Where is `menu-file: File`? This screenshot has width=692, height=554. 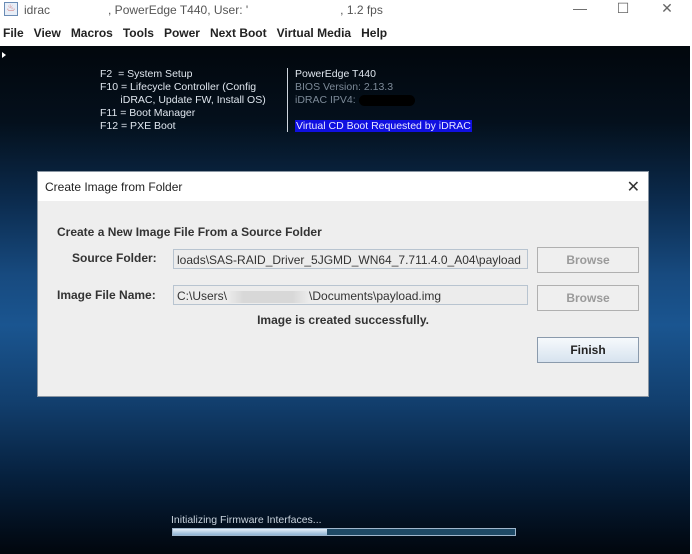 menu-file: File is located at coordinates (15, 34).